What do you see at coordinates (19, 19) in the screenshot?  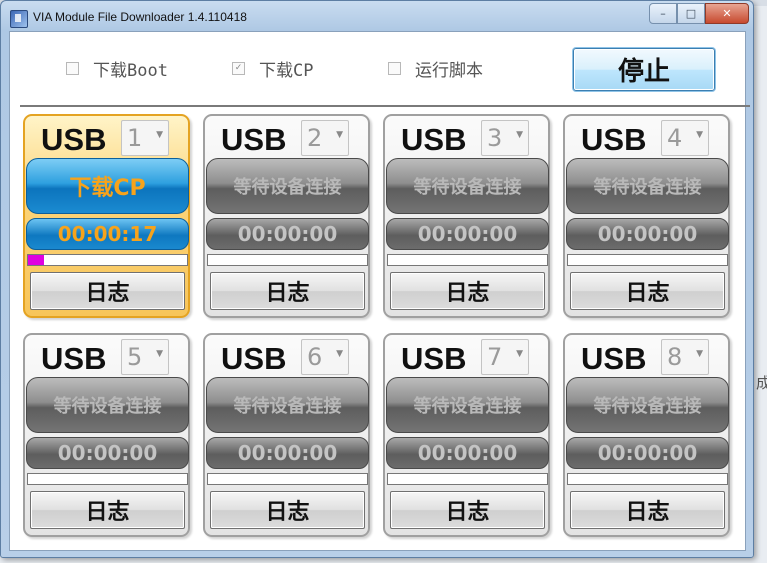 I see `app-icon` at bounding box center [19, 19].